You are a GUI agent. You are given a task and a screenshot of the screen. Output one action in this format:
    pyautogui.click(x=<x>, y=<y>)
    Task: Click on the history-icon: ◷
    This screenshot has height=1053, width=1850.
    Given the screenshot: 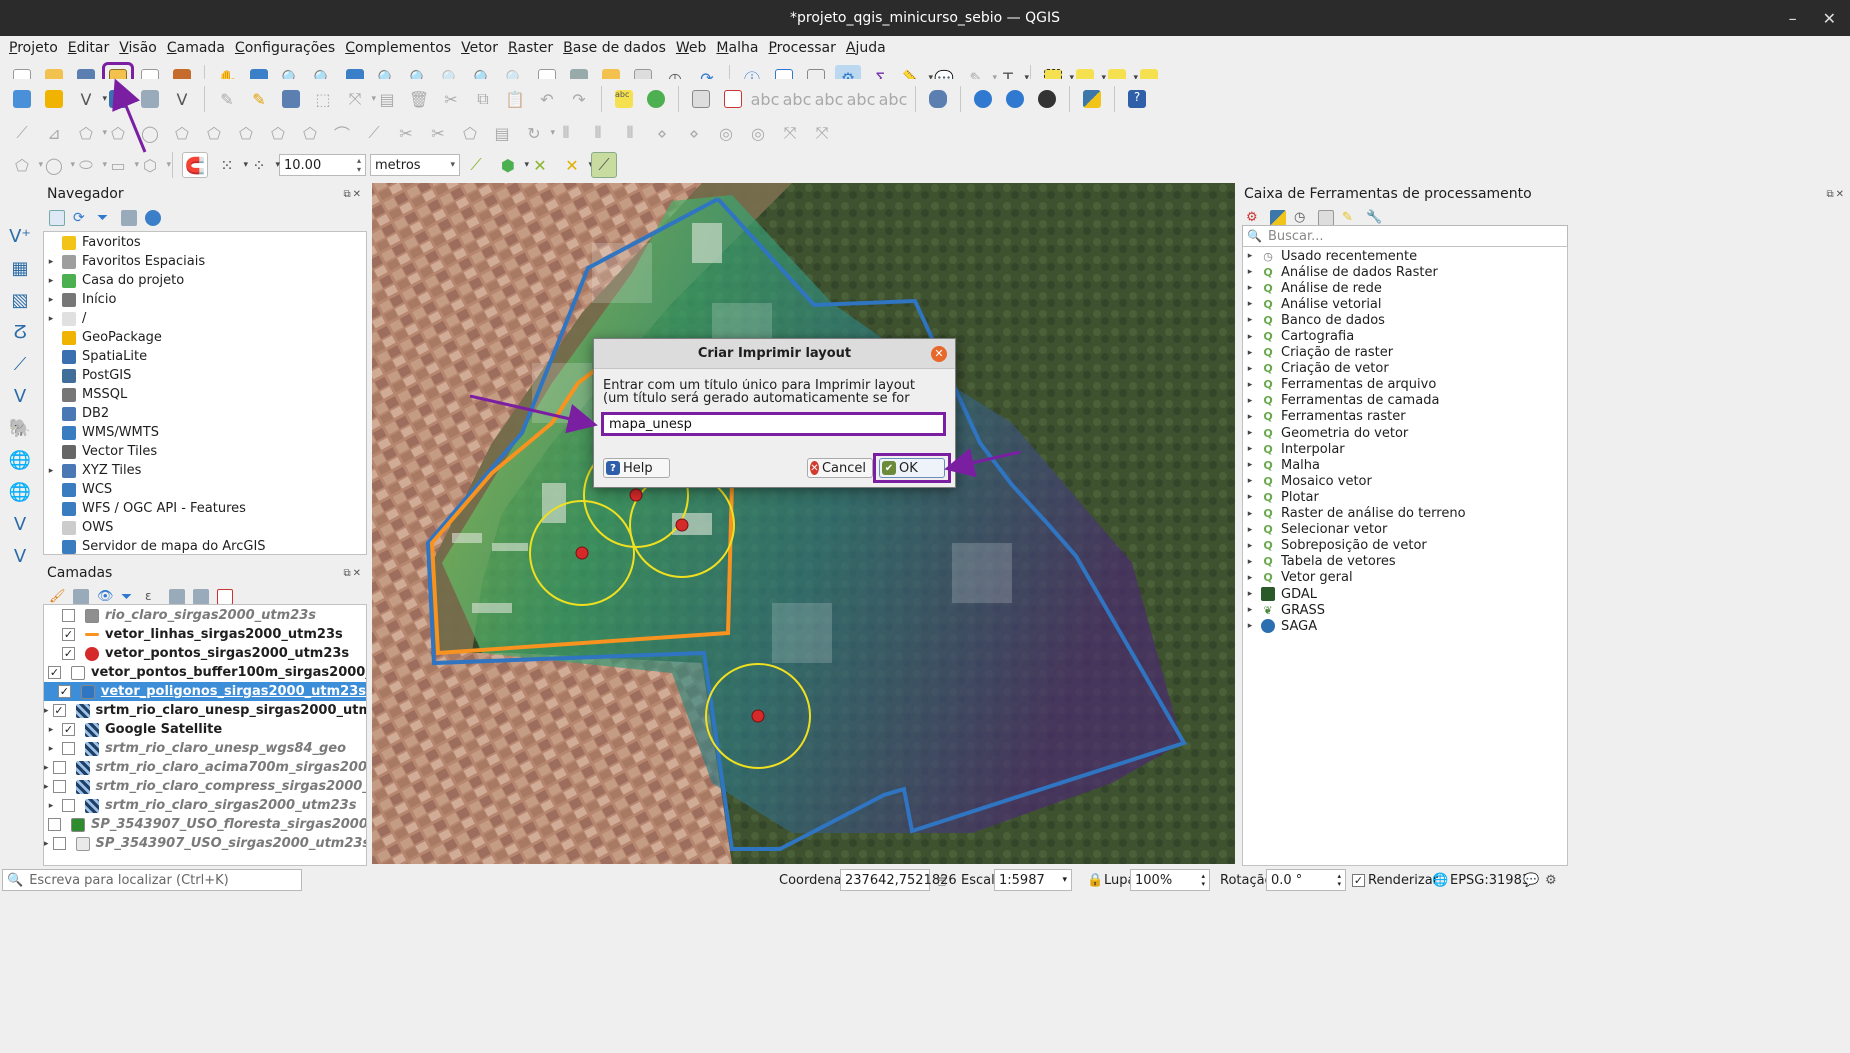 What is the action you would take?
    pyautogui.click(x=1302, y=218)
    